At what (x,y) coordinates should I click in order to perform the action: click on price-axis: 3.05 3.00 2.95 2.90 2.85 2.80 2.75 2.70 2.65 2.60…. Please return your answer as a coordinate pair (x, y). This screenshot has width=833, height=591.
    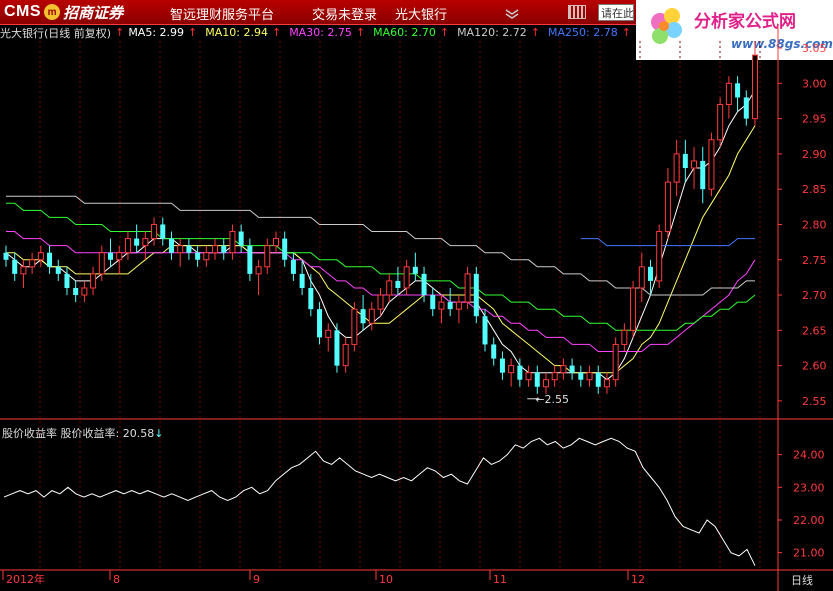
    Looking at the image, I should click on (802, 225).